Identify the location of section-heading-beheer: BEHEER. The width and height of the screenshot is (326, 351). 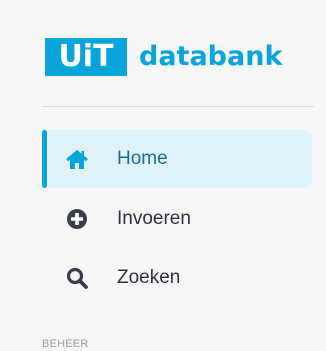
(65, 344).